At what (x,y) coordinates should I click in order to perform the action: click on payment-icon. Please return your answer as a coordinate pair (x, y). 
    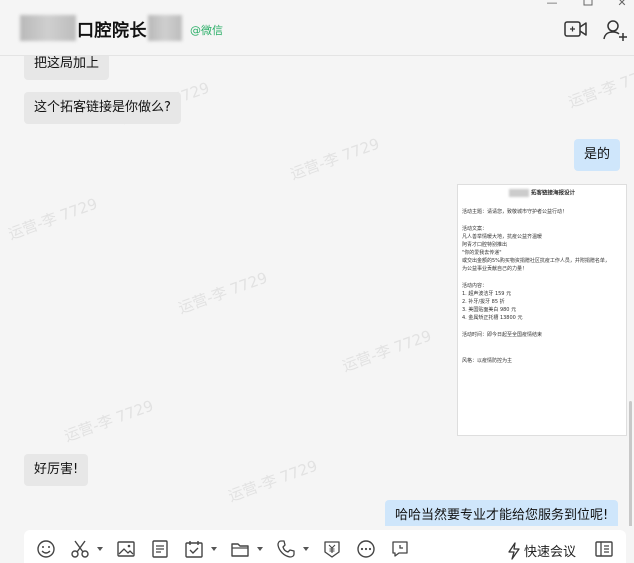
    Looking at the image, I should click on (332, 549).